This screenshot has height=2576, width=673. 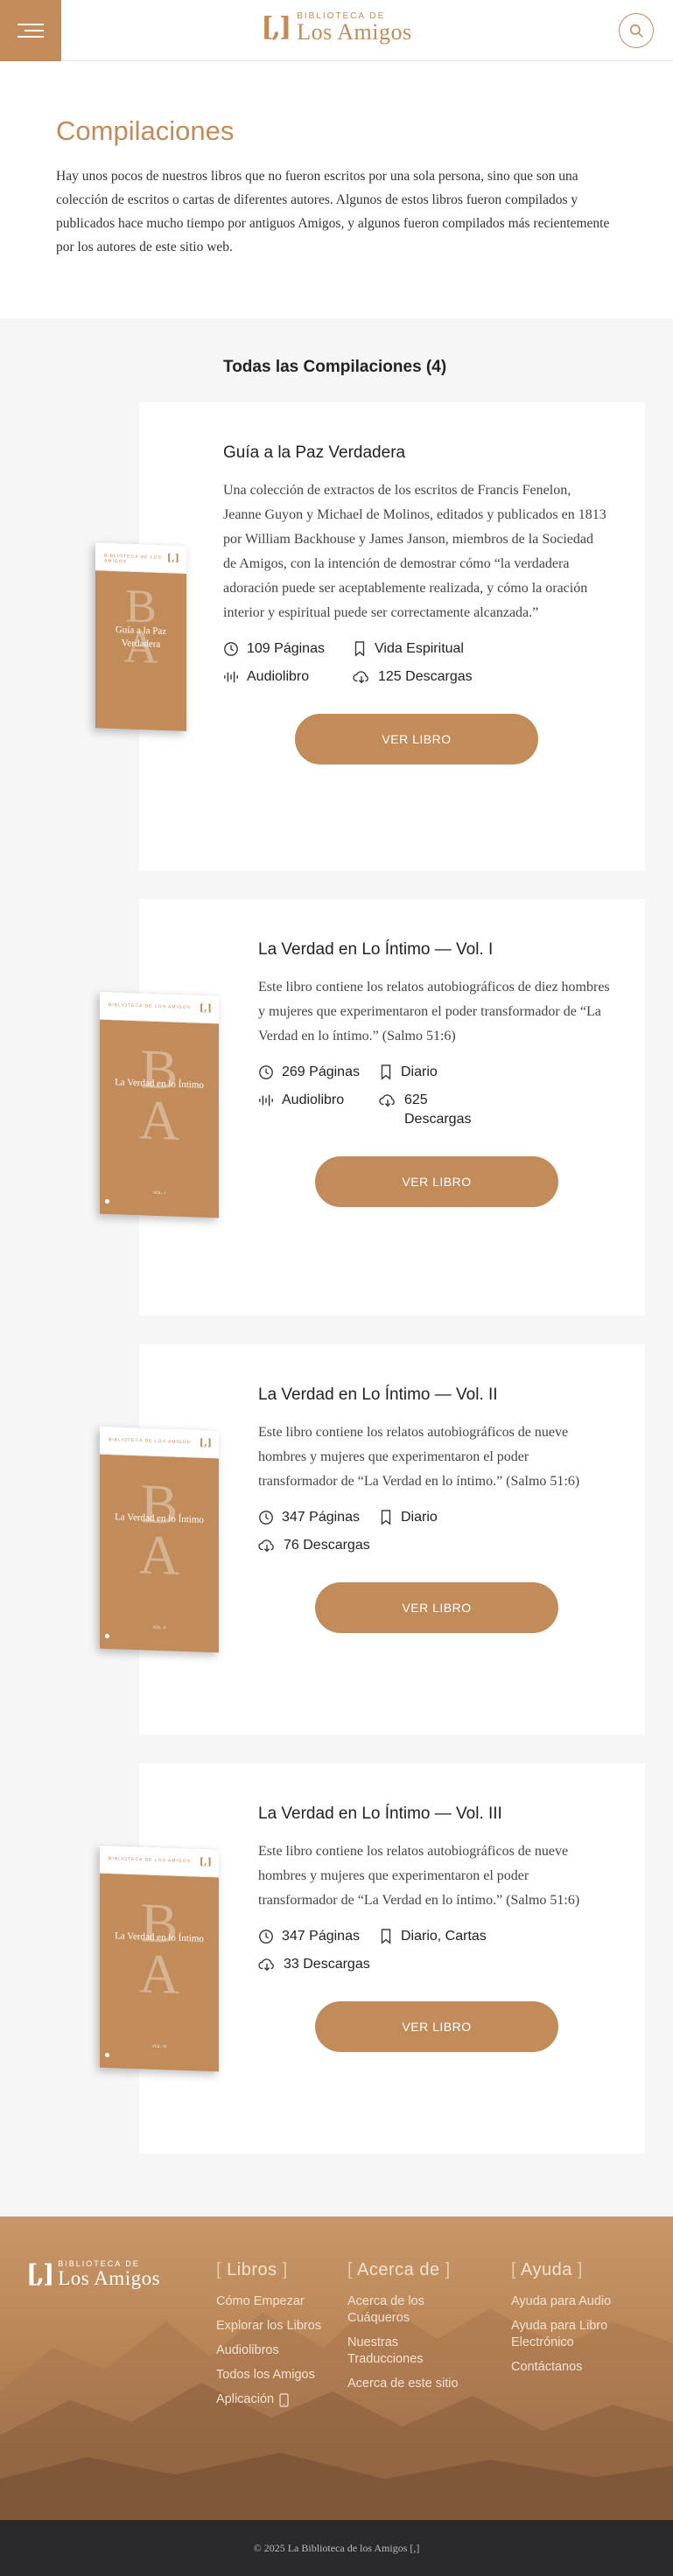 What do you see at coordinates (434, 1395) in the screenshot?
I see `book-title: La Verdad en Lo Íntimo — Vol. II` at bounding box center [434, 1395].